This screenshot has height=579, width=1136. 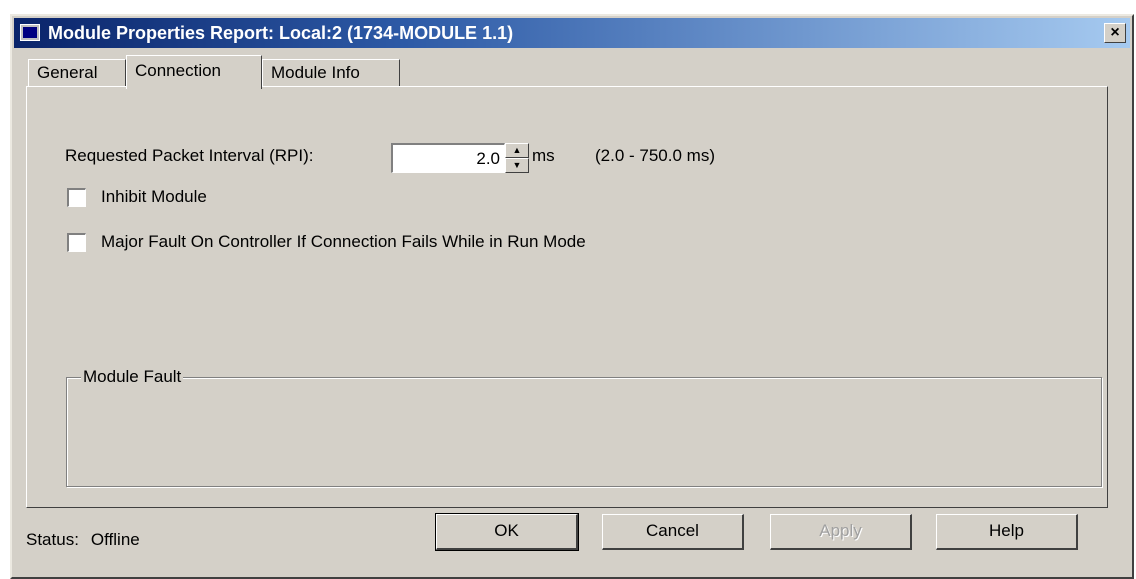 I want to click on tab-connection: Connection, so click(x=194, y=72).